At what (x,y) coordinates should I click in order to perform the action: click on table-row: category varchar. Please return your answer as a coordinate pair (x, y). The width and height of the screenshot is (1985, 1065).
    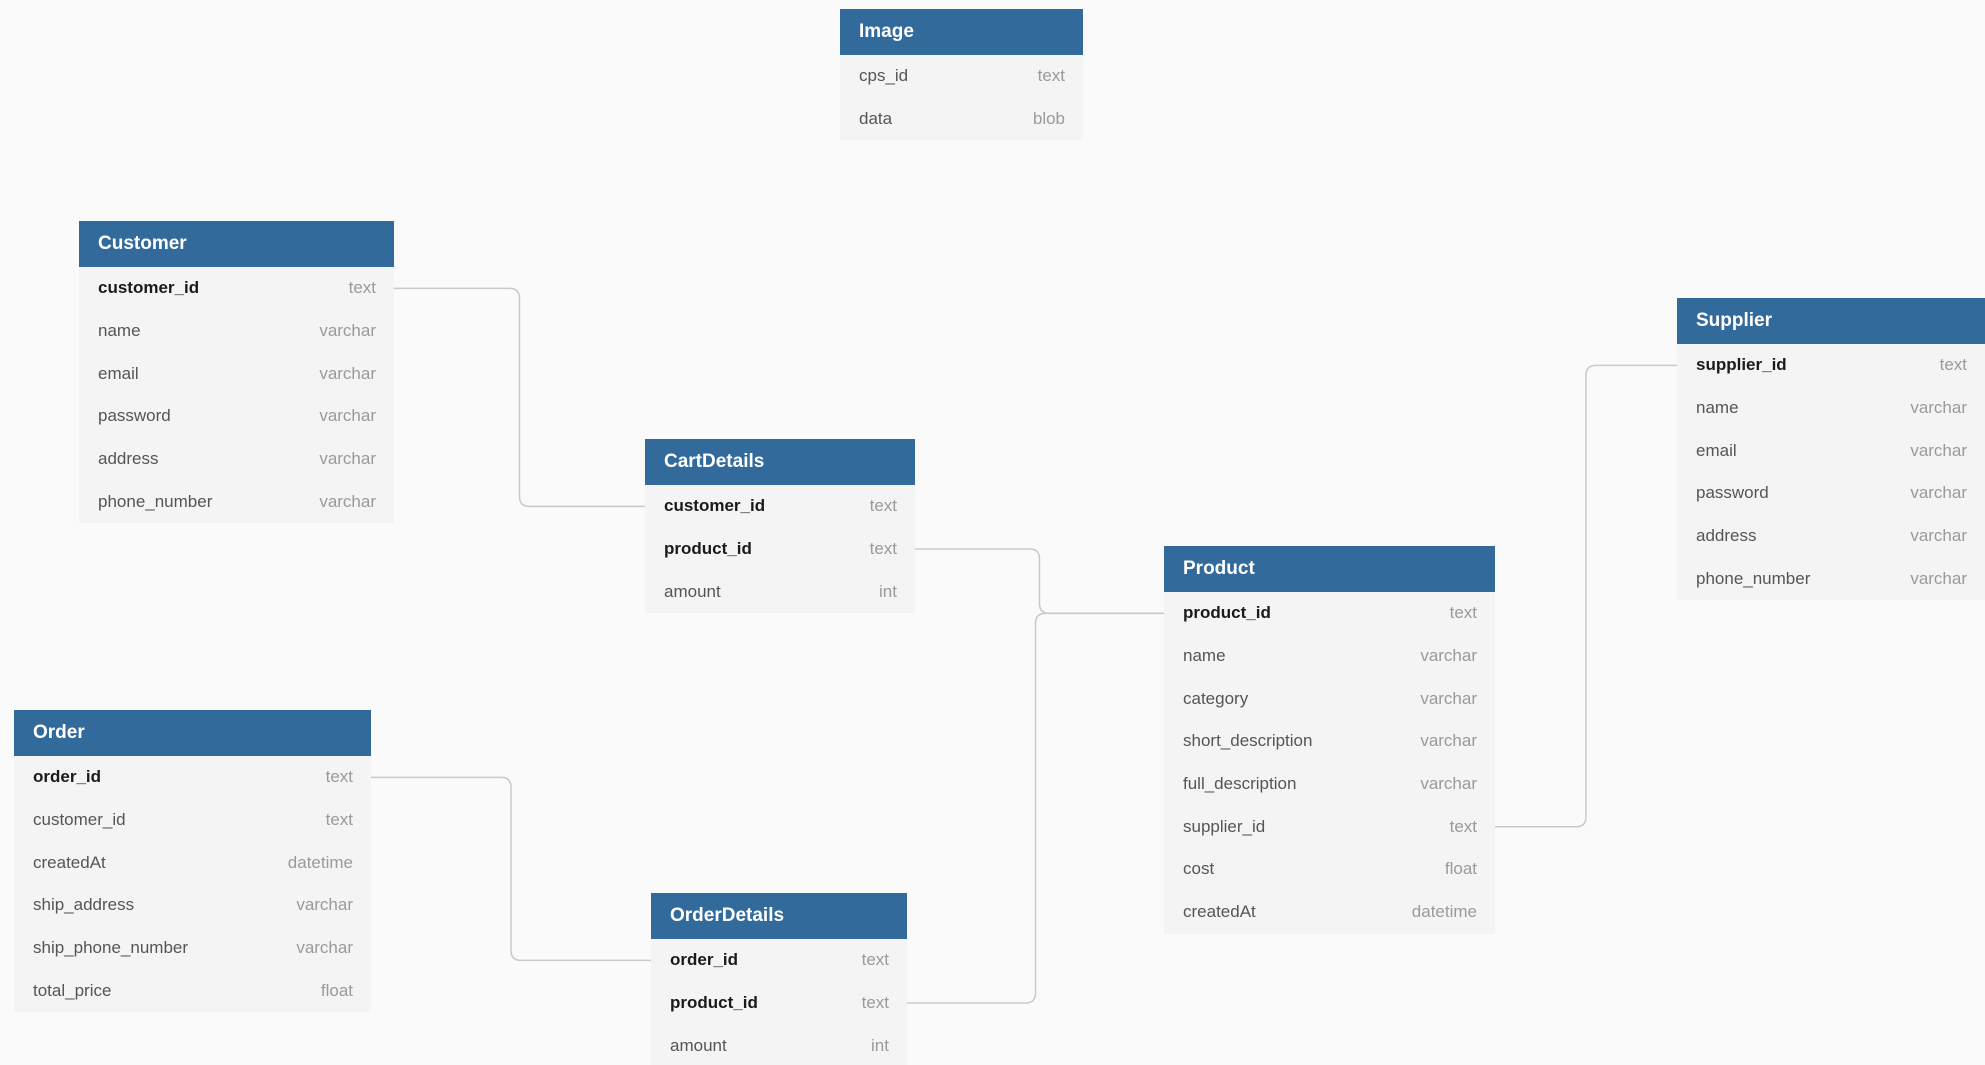
    Looking at the image, I should click on (1329, 698).